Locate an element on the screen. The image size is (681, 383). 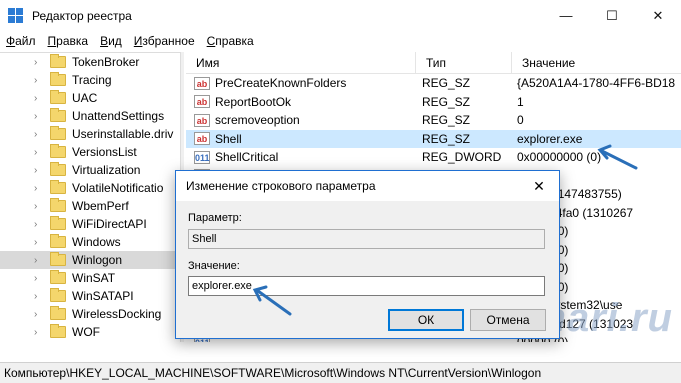
tree-item: › WinSATAPI is located at coordinates (90, 296).